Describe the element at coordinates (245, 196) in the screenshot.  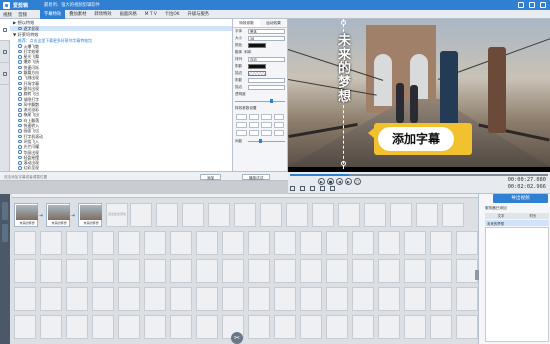
I see `timeline-ruler` at that location.